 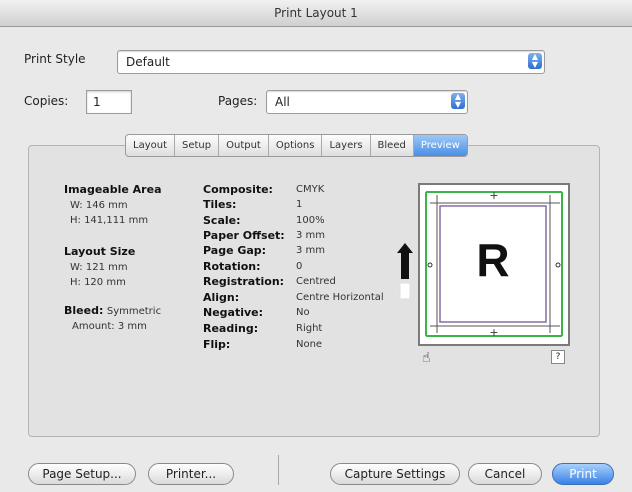 What do you see at coordinates (395, 474) in the screenshot?
I see `capture-settings-button: Capture Settings` at bounding box center [395, 474].